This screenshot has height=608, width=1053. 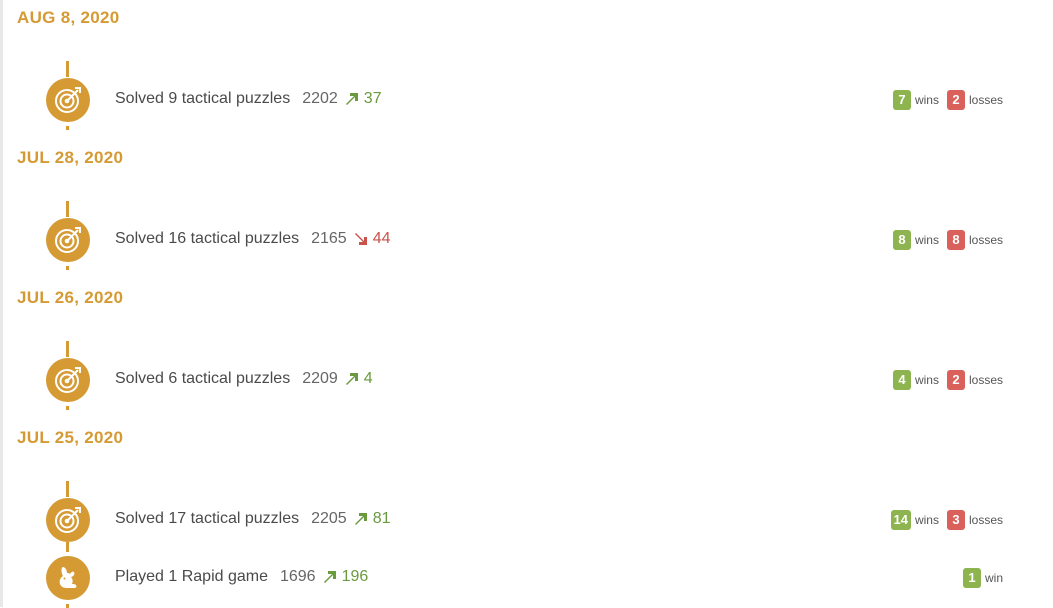 What do you see at coordinates (70, 437) in the screenshot?
I see `day-date: JUL 25, 2020` at bounding box center [70, 437].